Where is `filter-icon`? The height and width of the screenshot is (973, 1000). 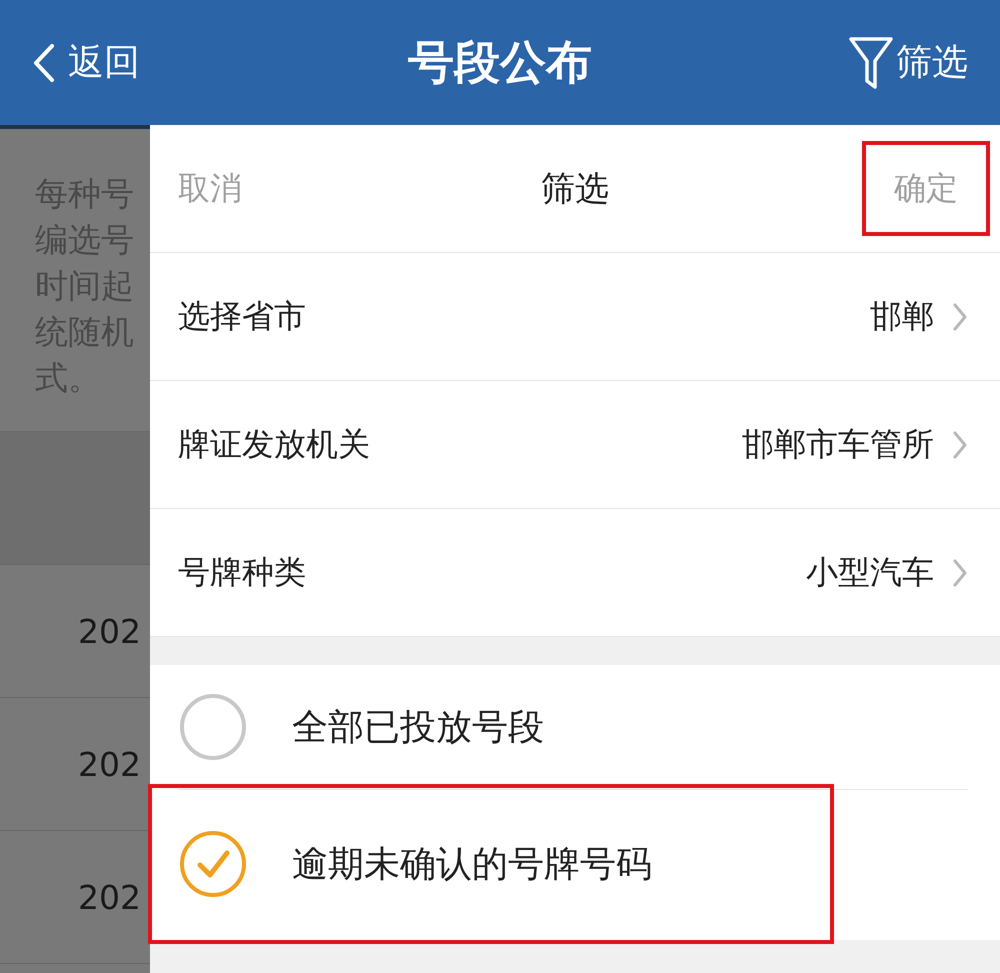 filter-icon is located at coordinates (871, 62).